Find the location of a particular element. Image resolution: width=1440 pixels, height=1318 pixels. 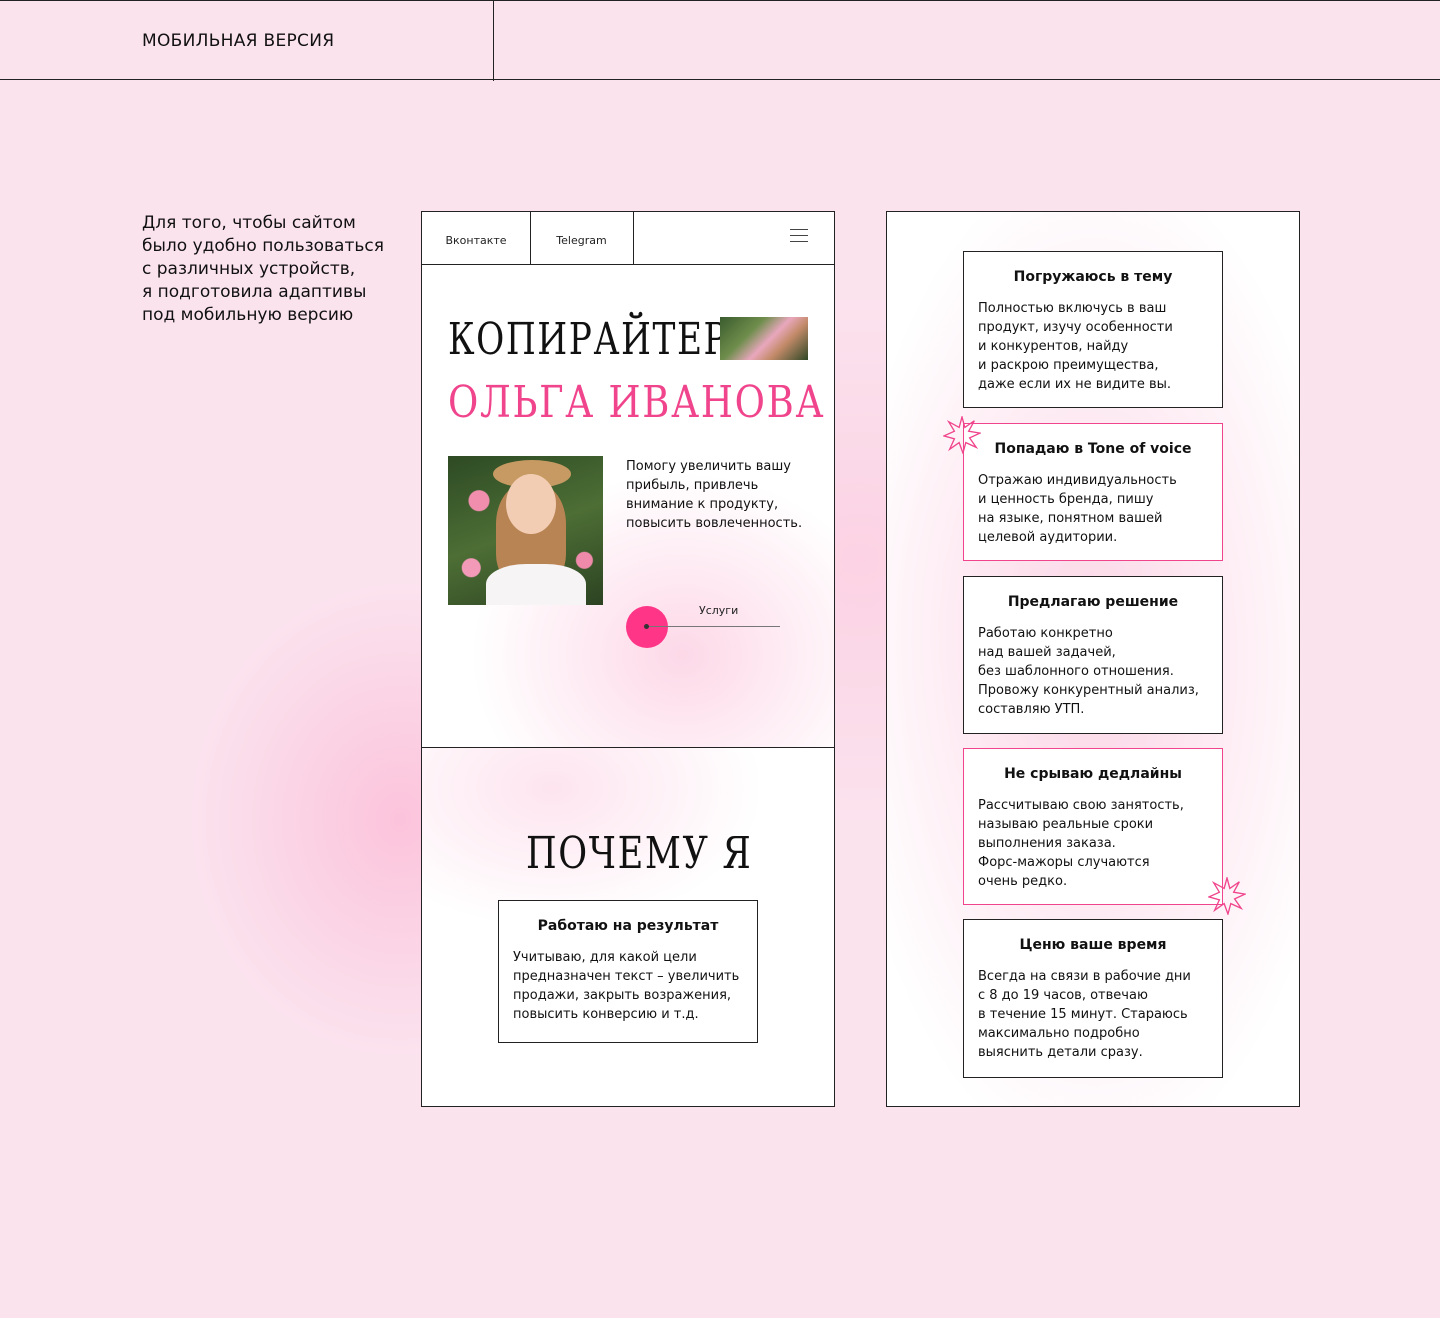

feature-card-line: максимально подробно is located at coordinates (1059, 1033).